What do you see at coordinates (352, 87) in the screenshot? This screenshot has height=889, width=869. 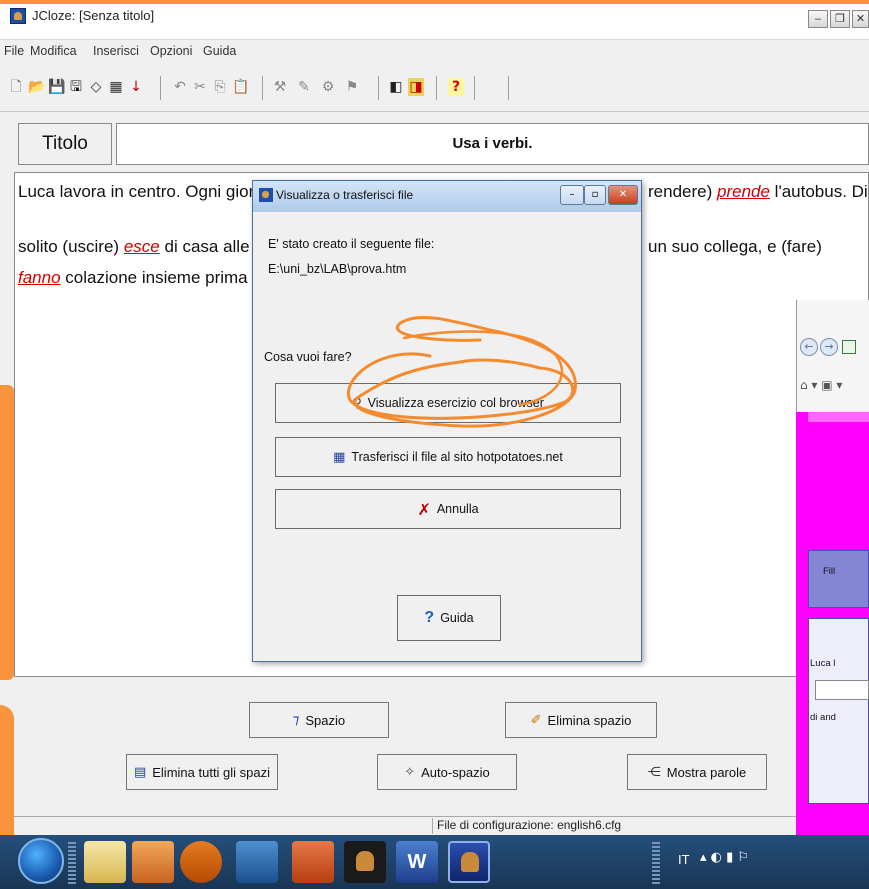 I see `word-list-icon: ⚑` at bounding box center [352, 87].